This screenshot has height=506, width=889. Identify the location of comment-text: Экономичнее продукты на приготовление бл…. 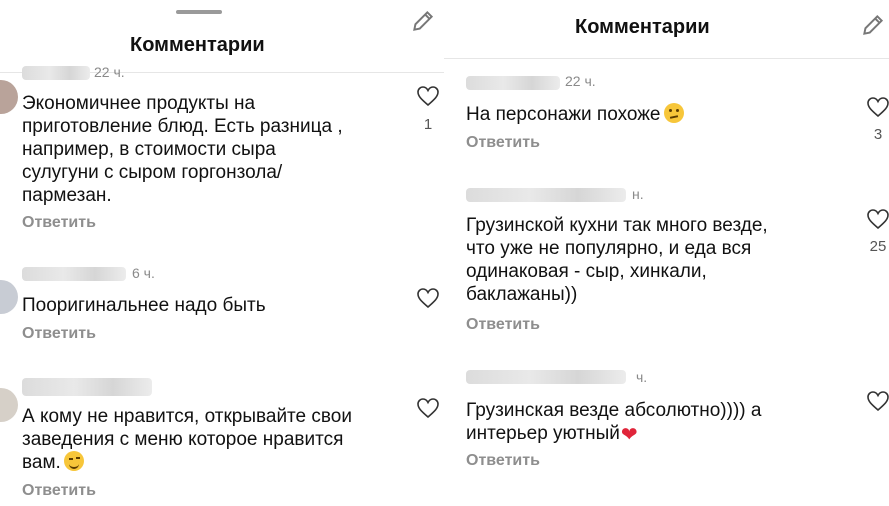
(182, 149).